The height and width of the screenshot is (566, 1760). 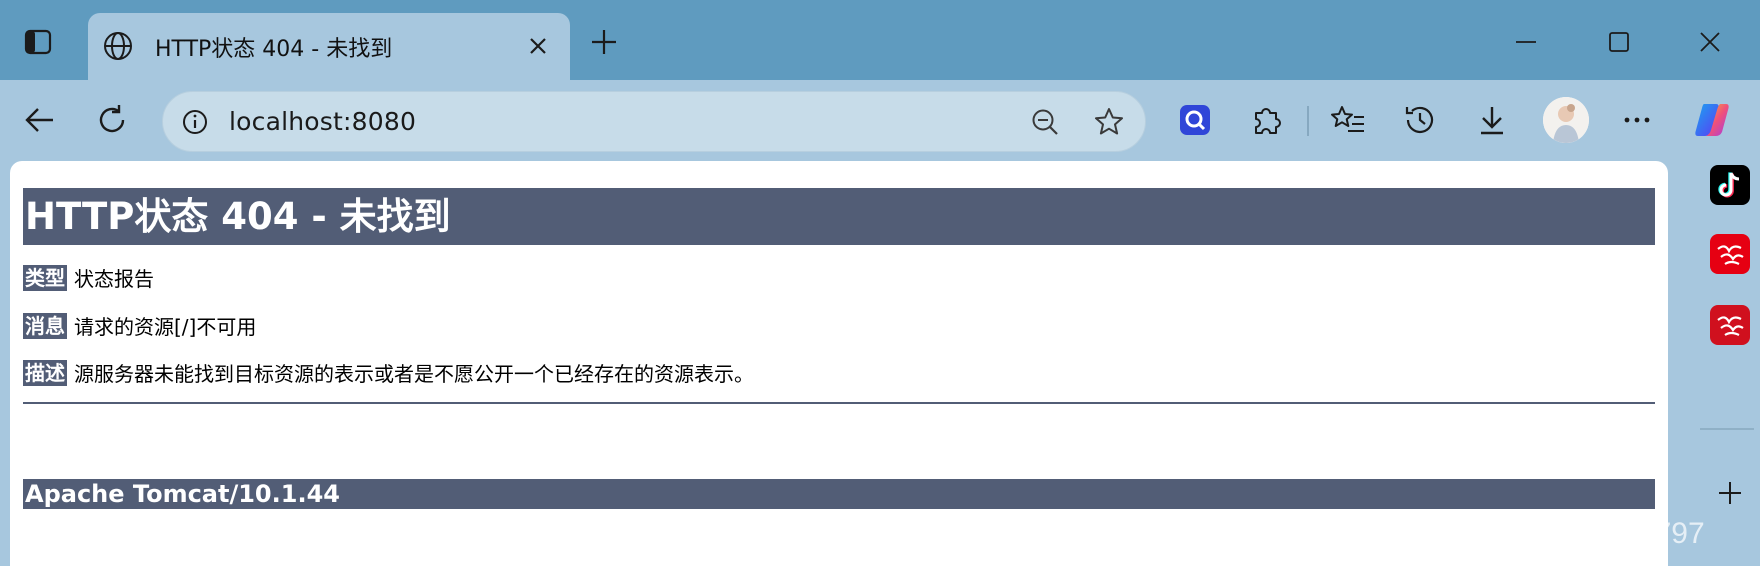 I want to click on back-button, so click(x=40, y=120).